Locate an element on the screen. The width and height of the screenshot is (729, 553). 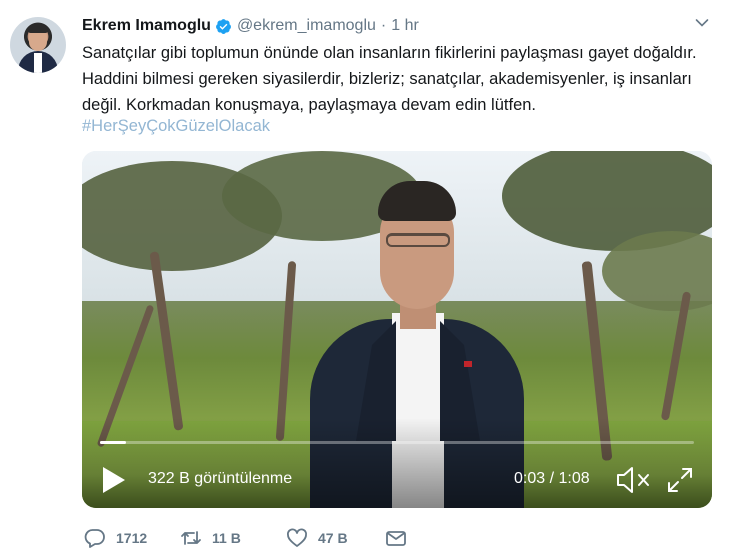
video-progress-fill is located at coordinates (113, 442).